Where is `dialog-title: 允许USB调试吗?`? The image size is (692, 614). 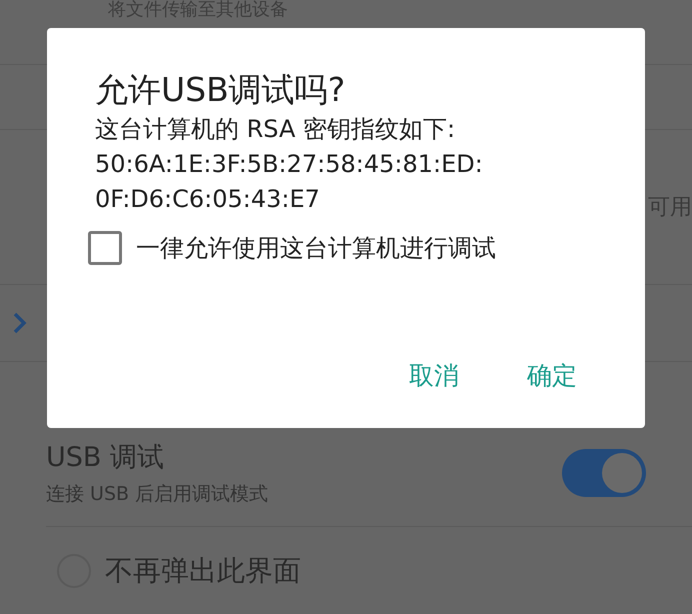
dialog-title: 允许USB调试吗? is located at coordinates (220, 90).